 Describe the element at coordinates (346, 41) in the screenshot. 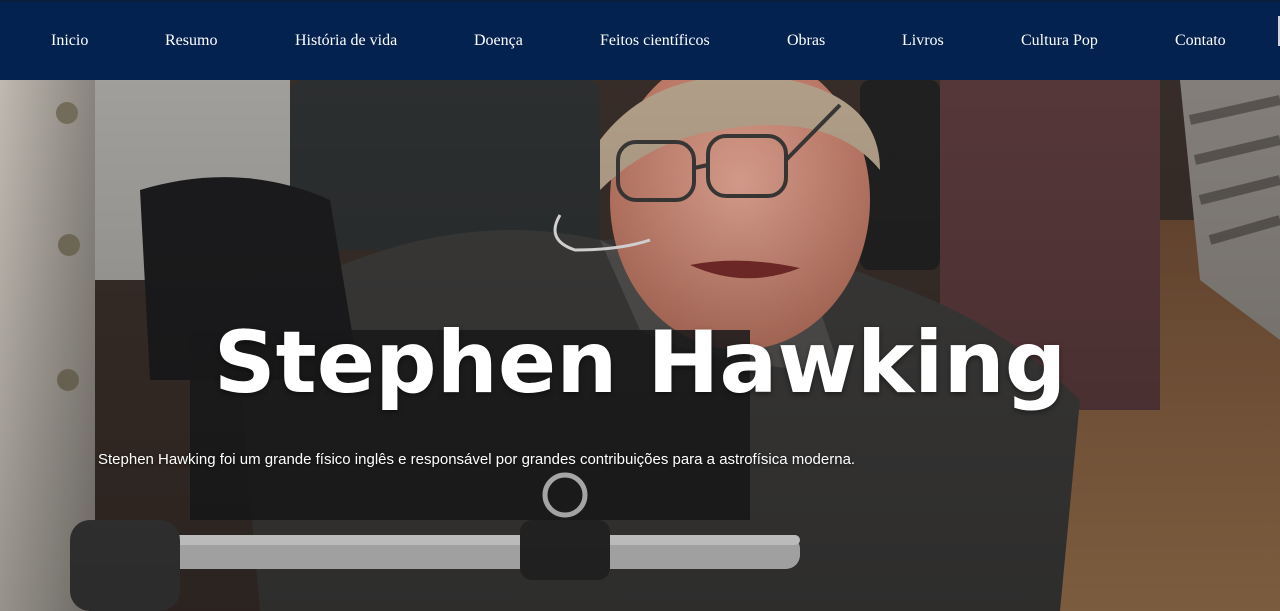

I see `nav-link-historia-de-vida: História de vida` at that location.